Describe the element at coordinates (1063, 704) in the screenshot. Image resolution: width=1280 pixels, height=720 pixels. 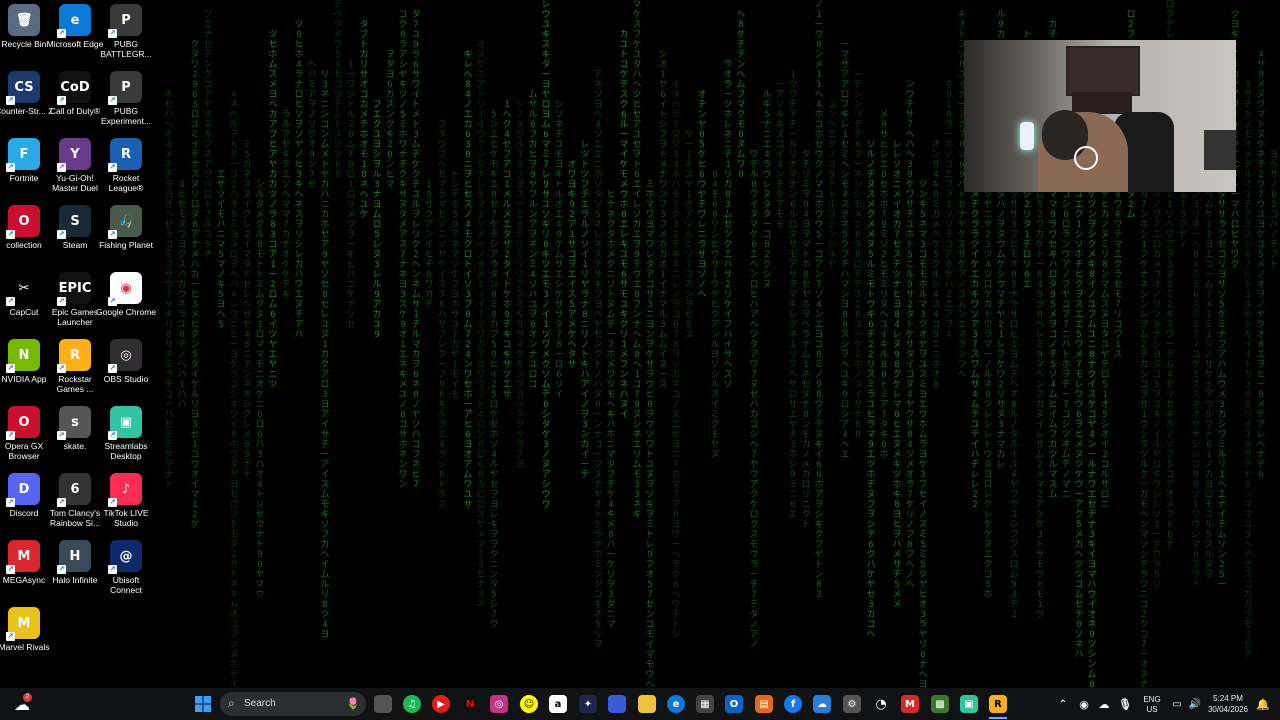
I see `chevron-up-icon: ⌃` at that location.